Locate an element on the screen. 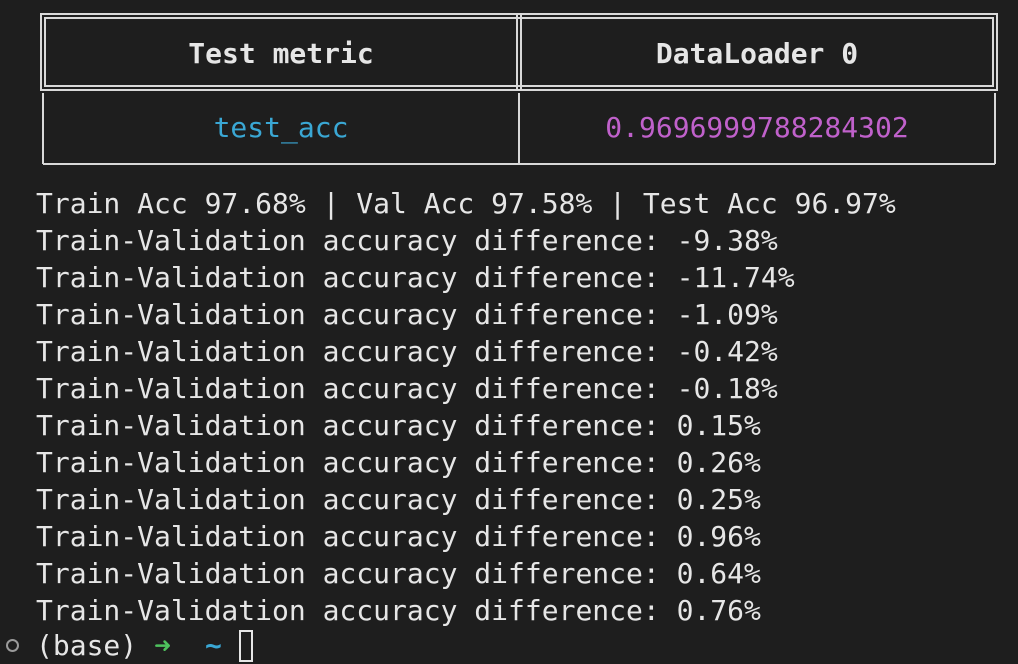 The height and width of the screenshot is (664, 1018). header-test-metric: Test metric is located at coordinates (281, 53).